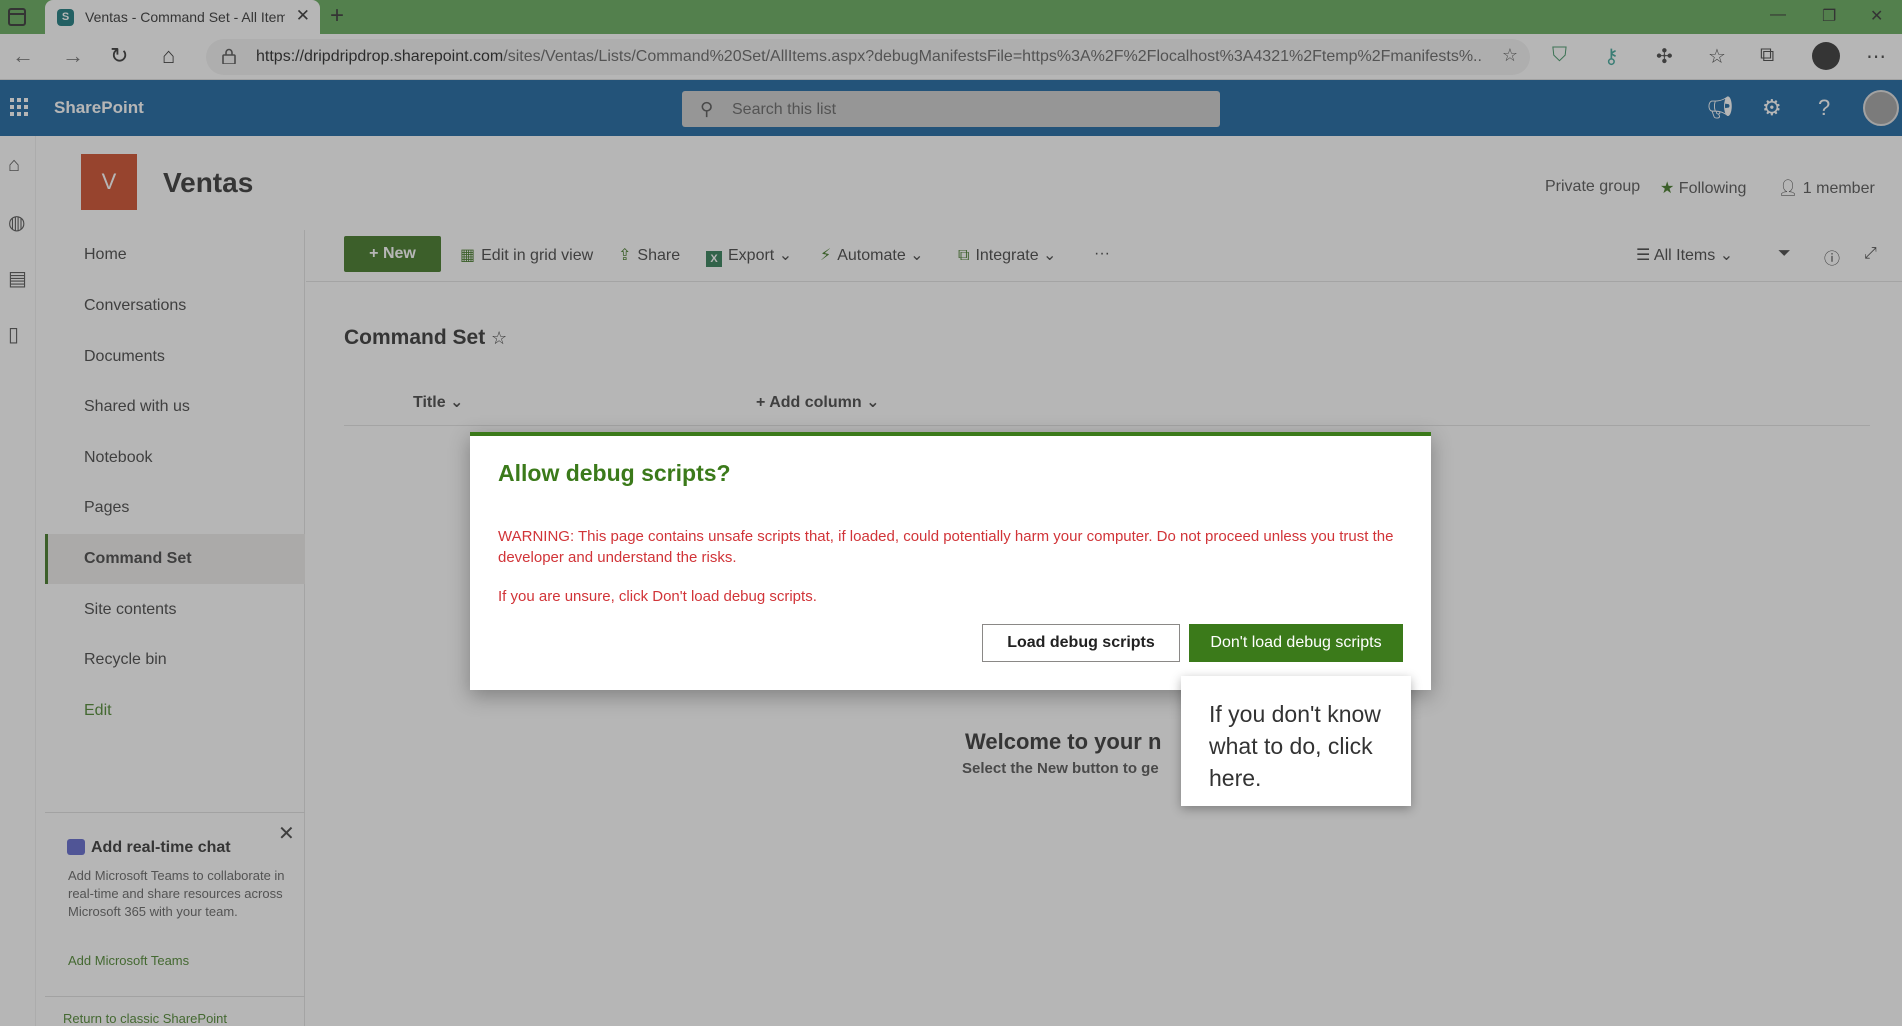 This screenshot has height=1026, width=1902. What do you see at coordinates (1081, 643) in the screenshot?
I see `load-debug-scripts-button: Load debug scripts` at bounding box center [1081, 643].